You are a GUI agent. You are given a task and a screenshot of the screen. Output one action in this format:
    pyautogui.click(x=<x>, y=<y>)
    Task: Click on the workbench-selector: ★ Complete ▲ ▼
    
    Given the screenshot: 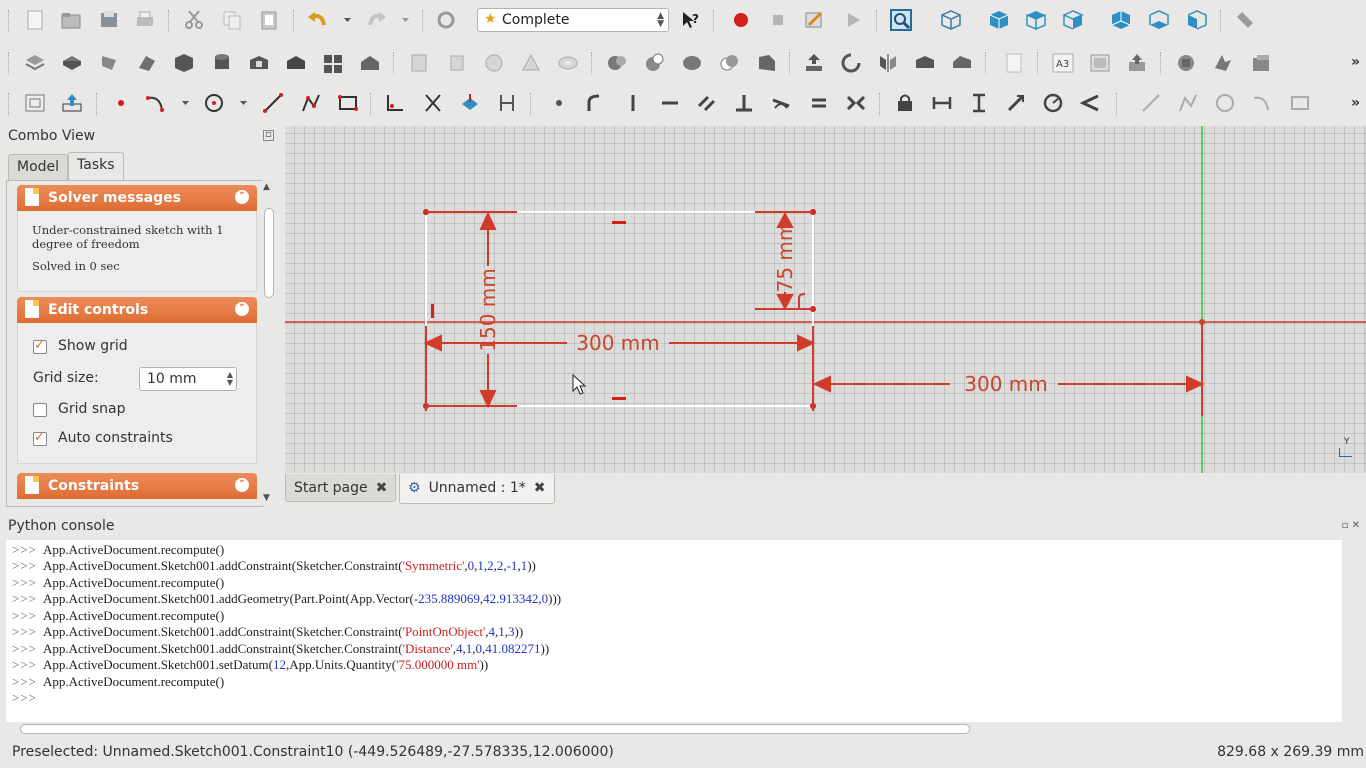 What is the action you would take?
    pyautogui.click(x=573, y=20)
    